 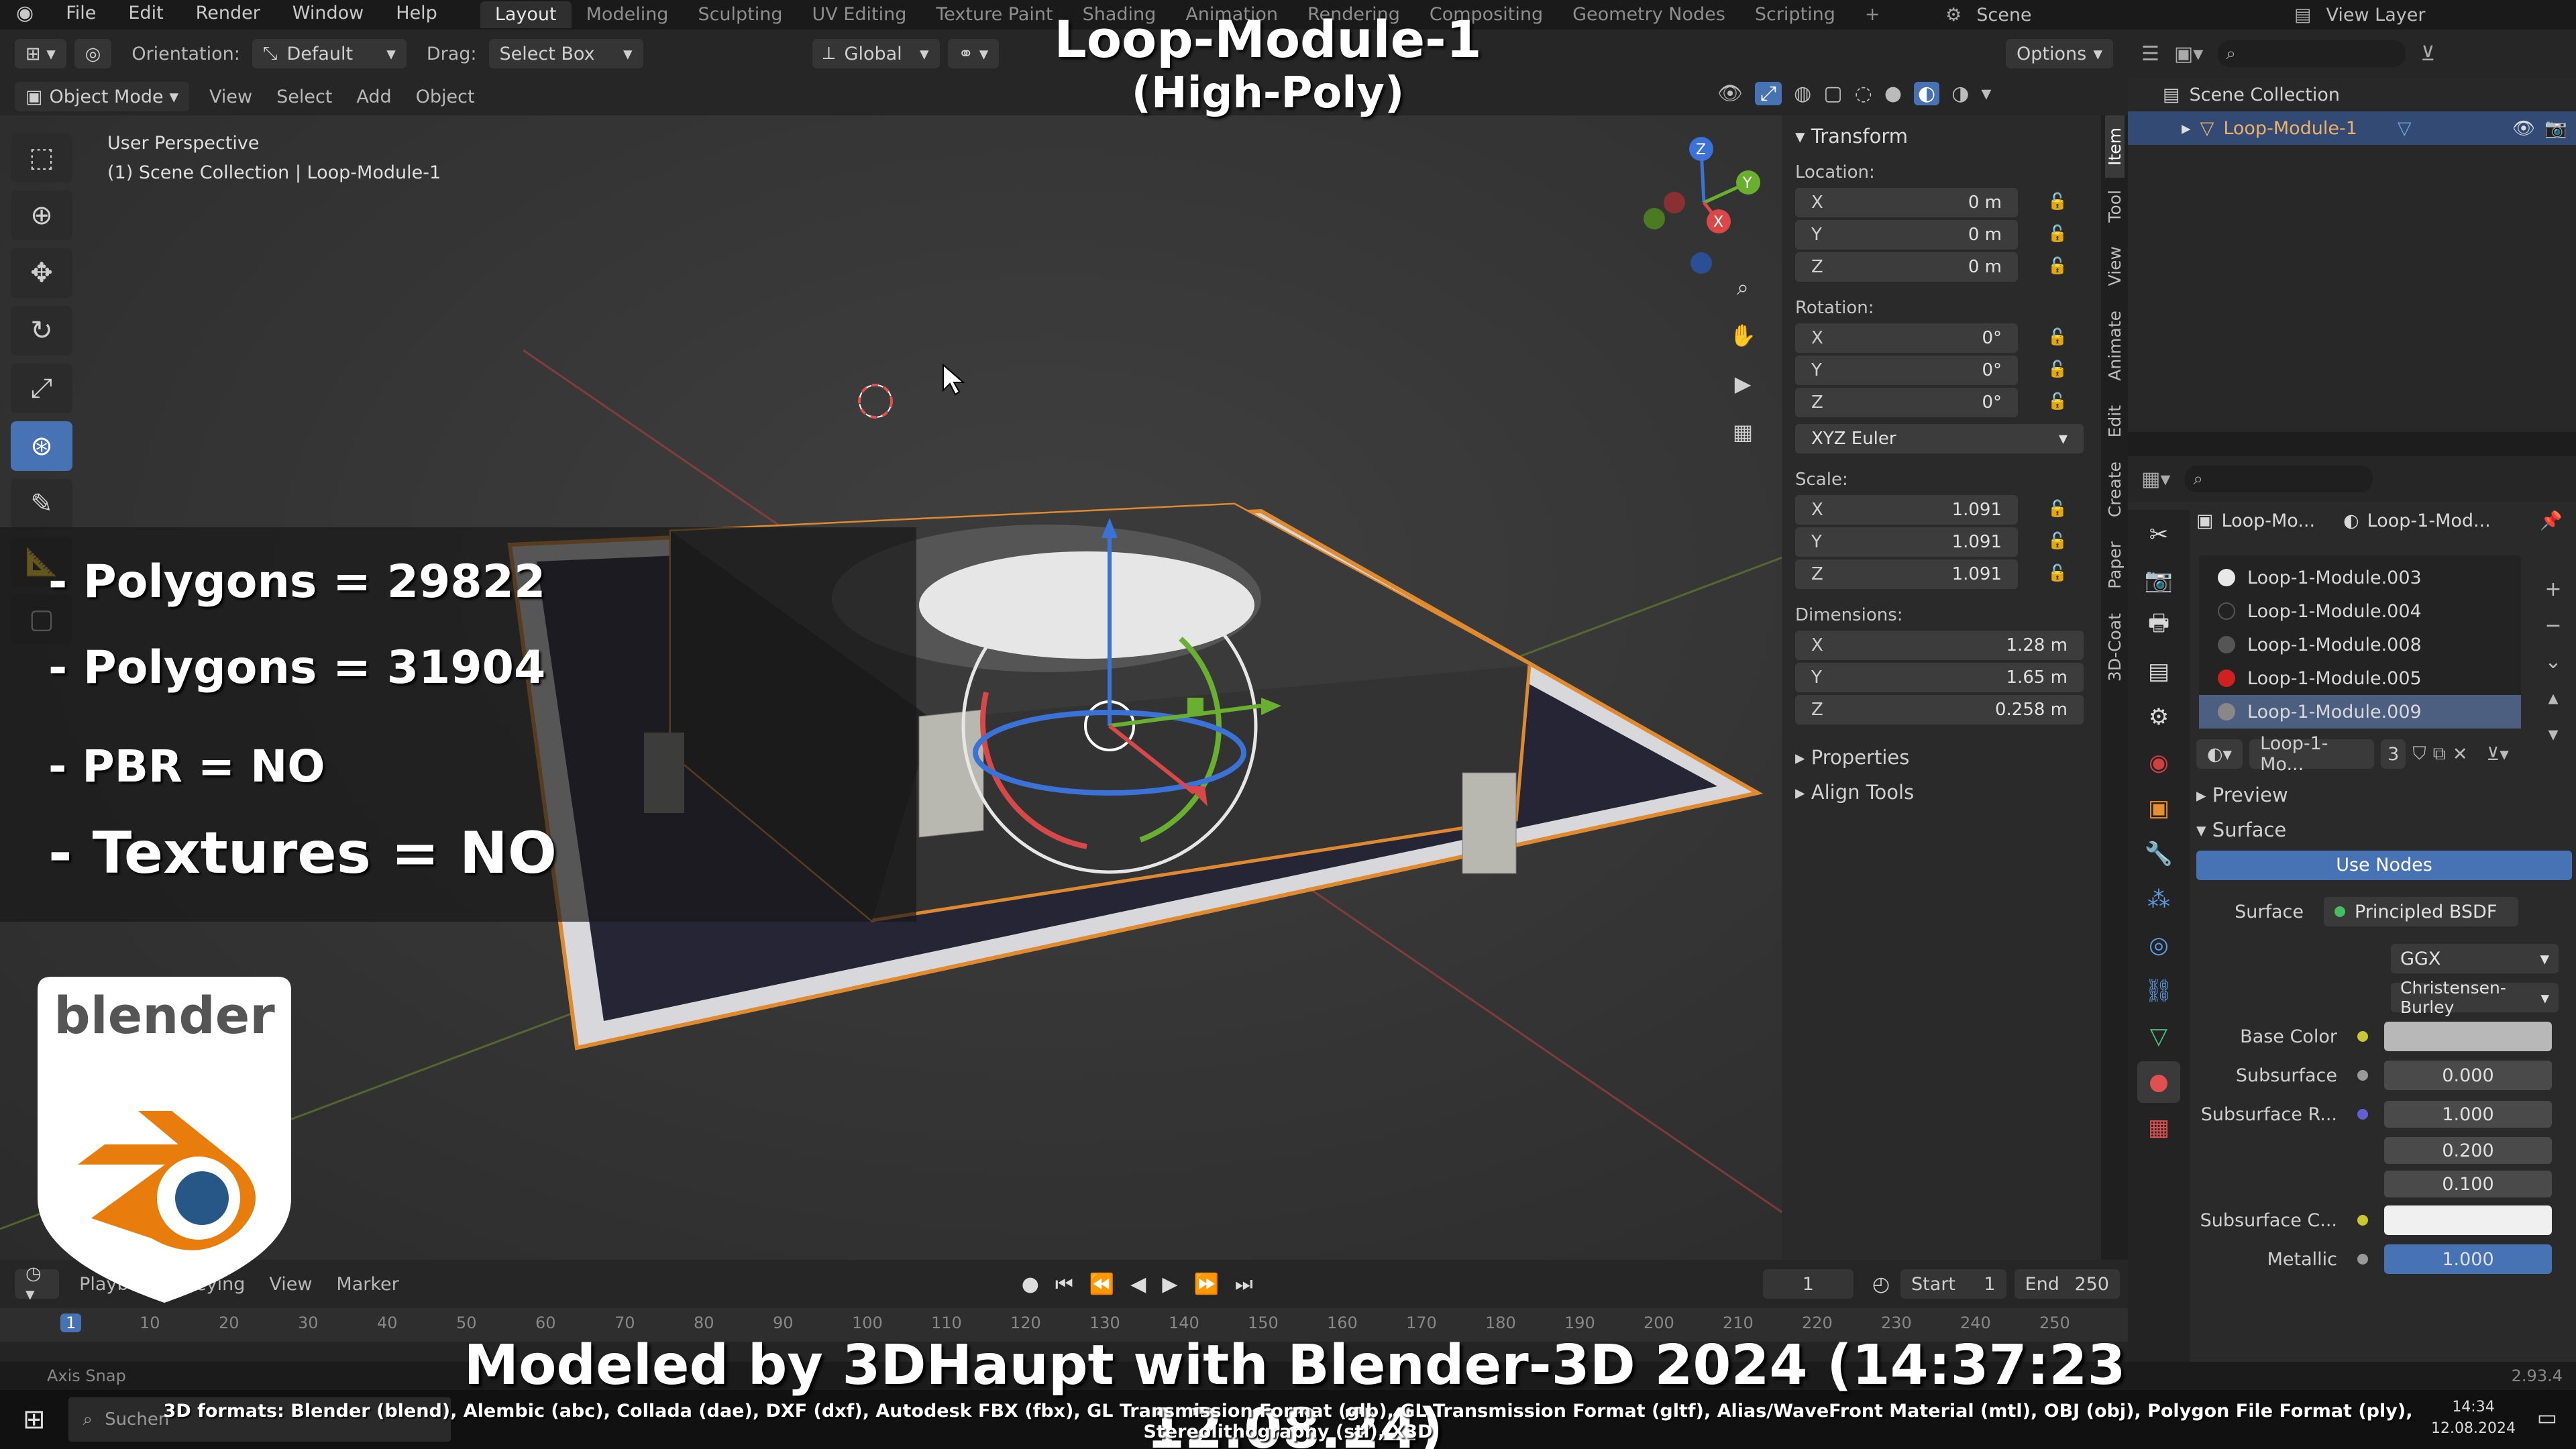 I want to click on object-menu: Object, so click(x=445, y=97).